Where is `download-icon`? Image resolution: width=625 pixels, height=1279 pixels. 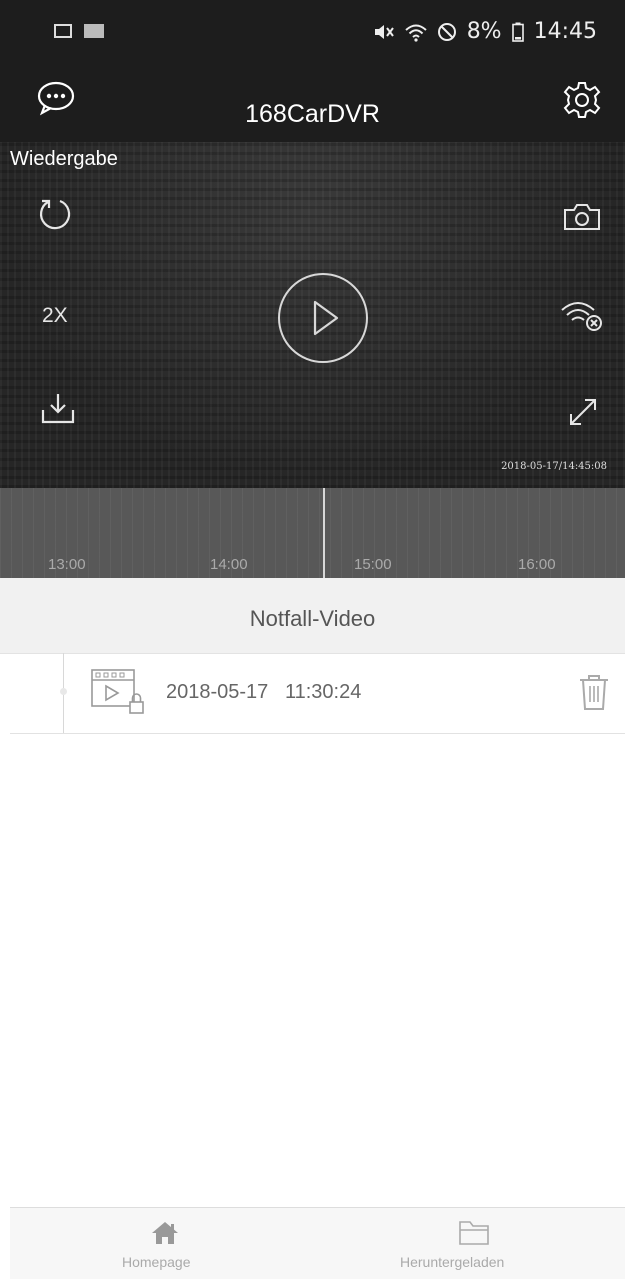 download-icon is located at coordinates (58, 409).